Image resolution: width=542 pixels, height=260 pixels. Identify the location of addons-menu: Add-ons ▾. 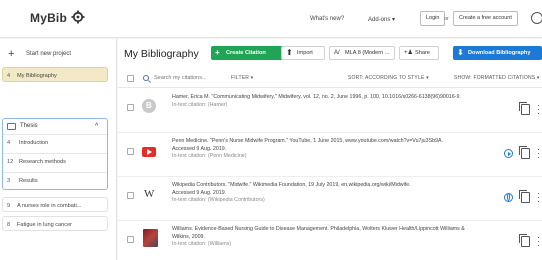
(381, 19).